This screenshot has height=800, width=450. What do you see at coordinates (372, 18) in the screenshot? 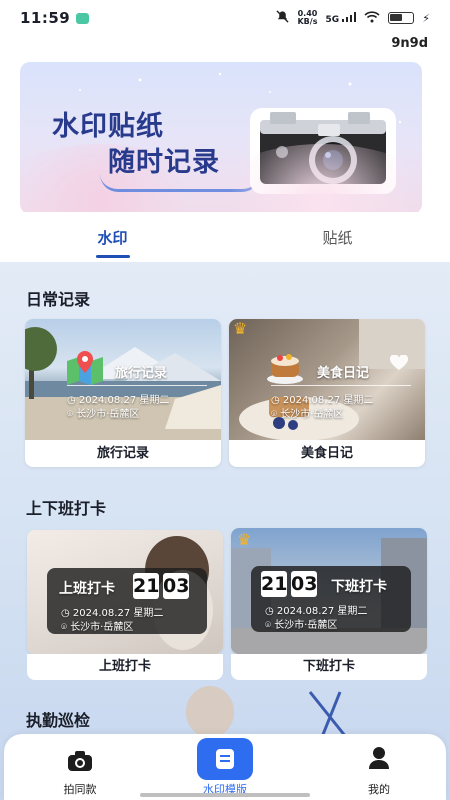
I see `wifi-icon` at bounding box center [372, 18].